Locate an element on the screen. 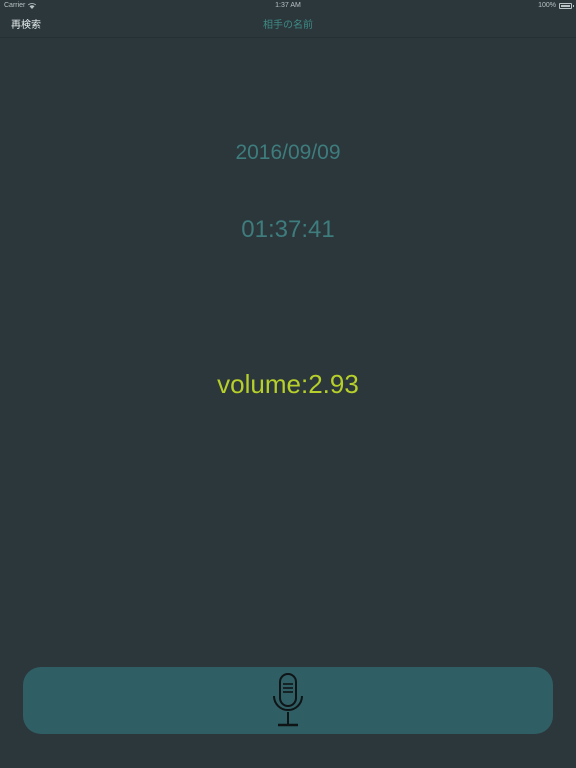  status-time: 1:37 AM is located at coordinates (288, 5).